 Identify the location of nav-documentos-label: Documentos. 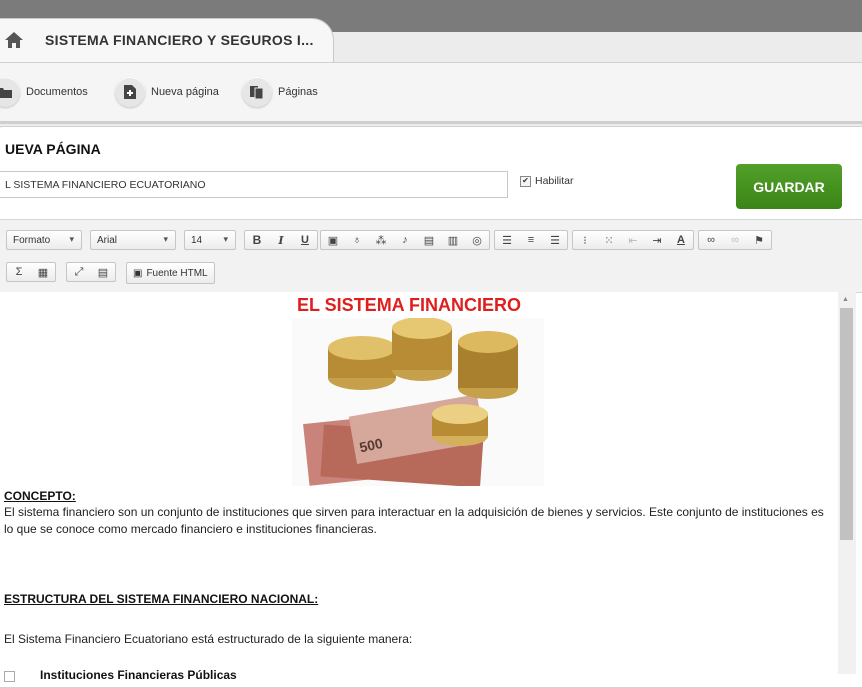
(57, 92).